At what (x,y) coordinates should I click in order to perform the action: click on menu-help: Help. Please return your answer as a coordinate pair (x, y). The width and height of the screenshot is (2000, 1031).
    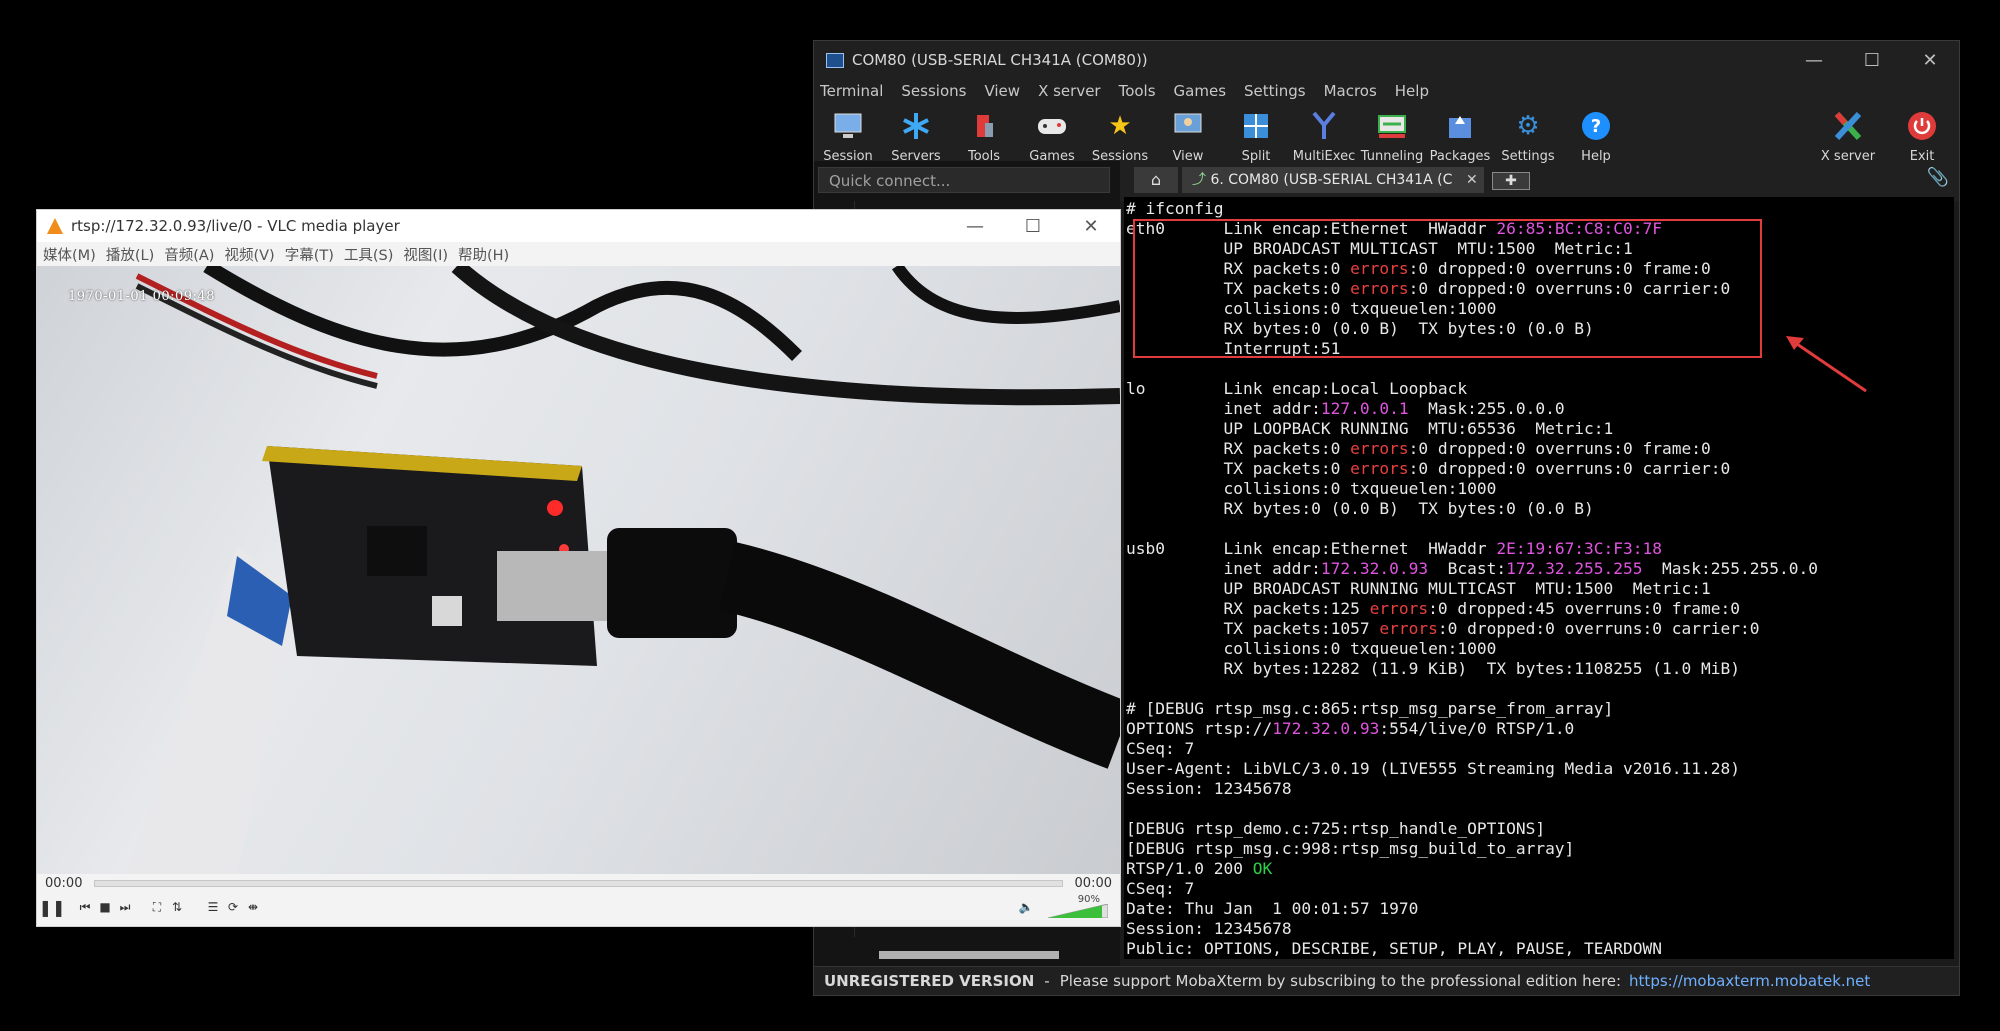
    Looking at the image, I should click on (1412, 91).